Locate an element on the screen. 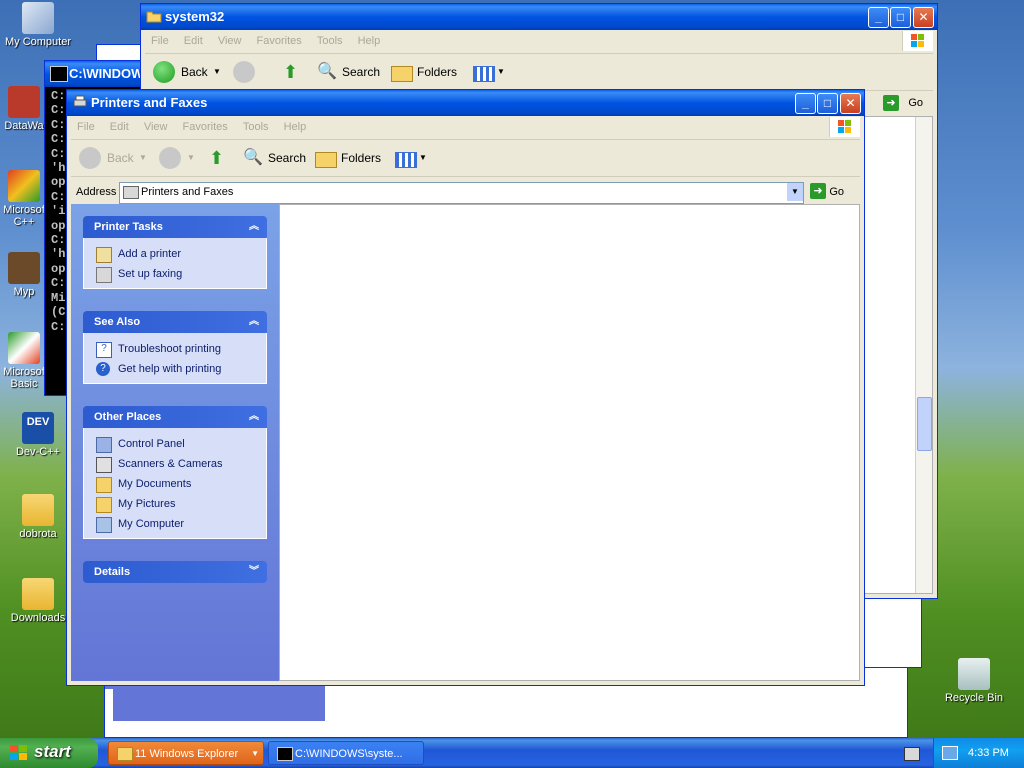  scanners-cameras-link: Scanners & Cameras is located at coordinates (175, 464).